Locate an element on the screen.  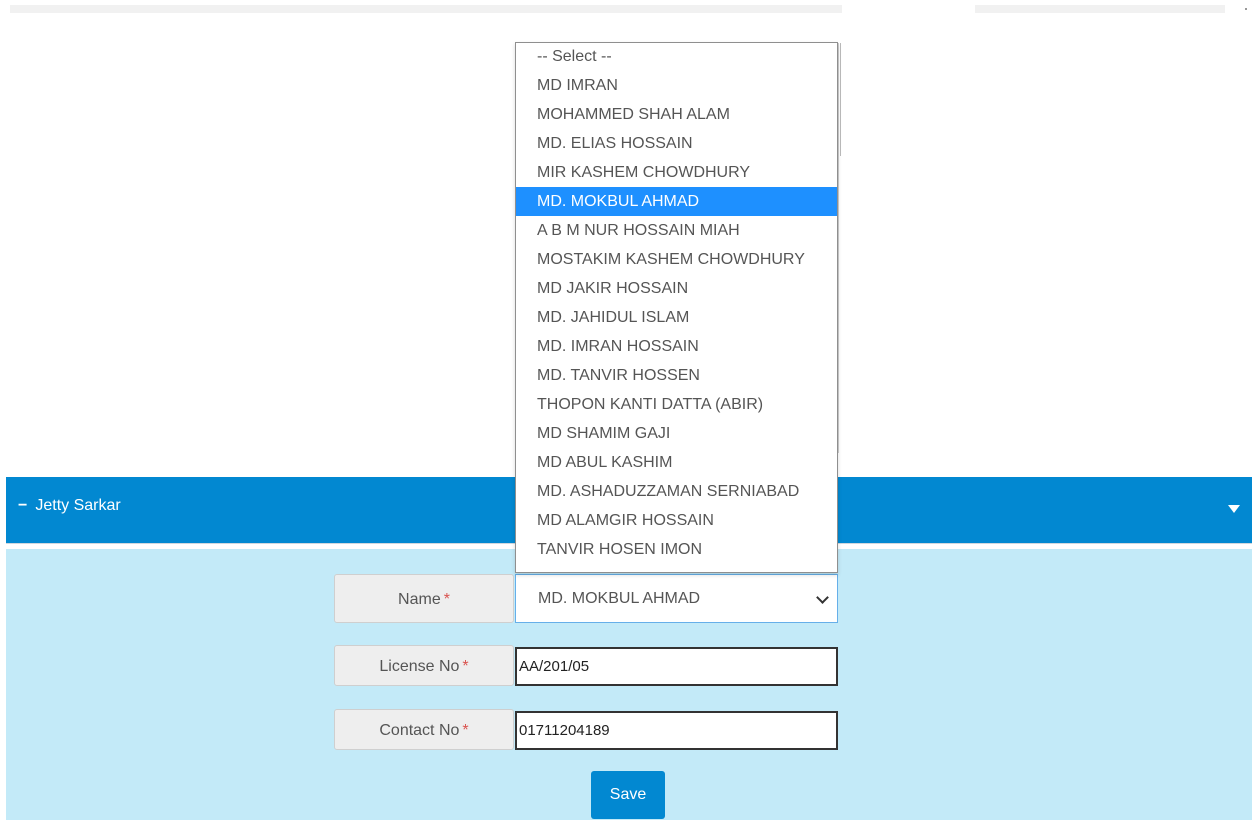
dropdown-option: MIR KASHEM CHOWDHURY is located at coordinates (676, 172).